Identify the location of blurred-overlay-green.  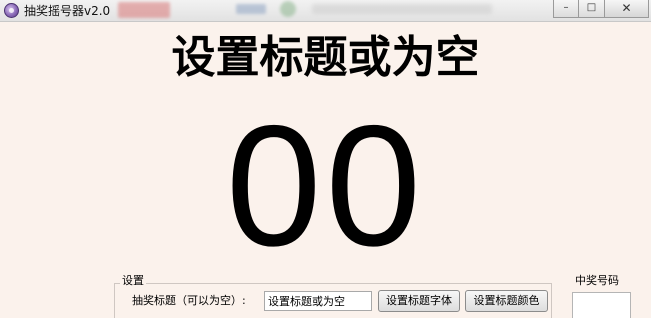
(288, 9).